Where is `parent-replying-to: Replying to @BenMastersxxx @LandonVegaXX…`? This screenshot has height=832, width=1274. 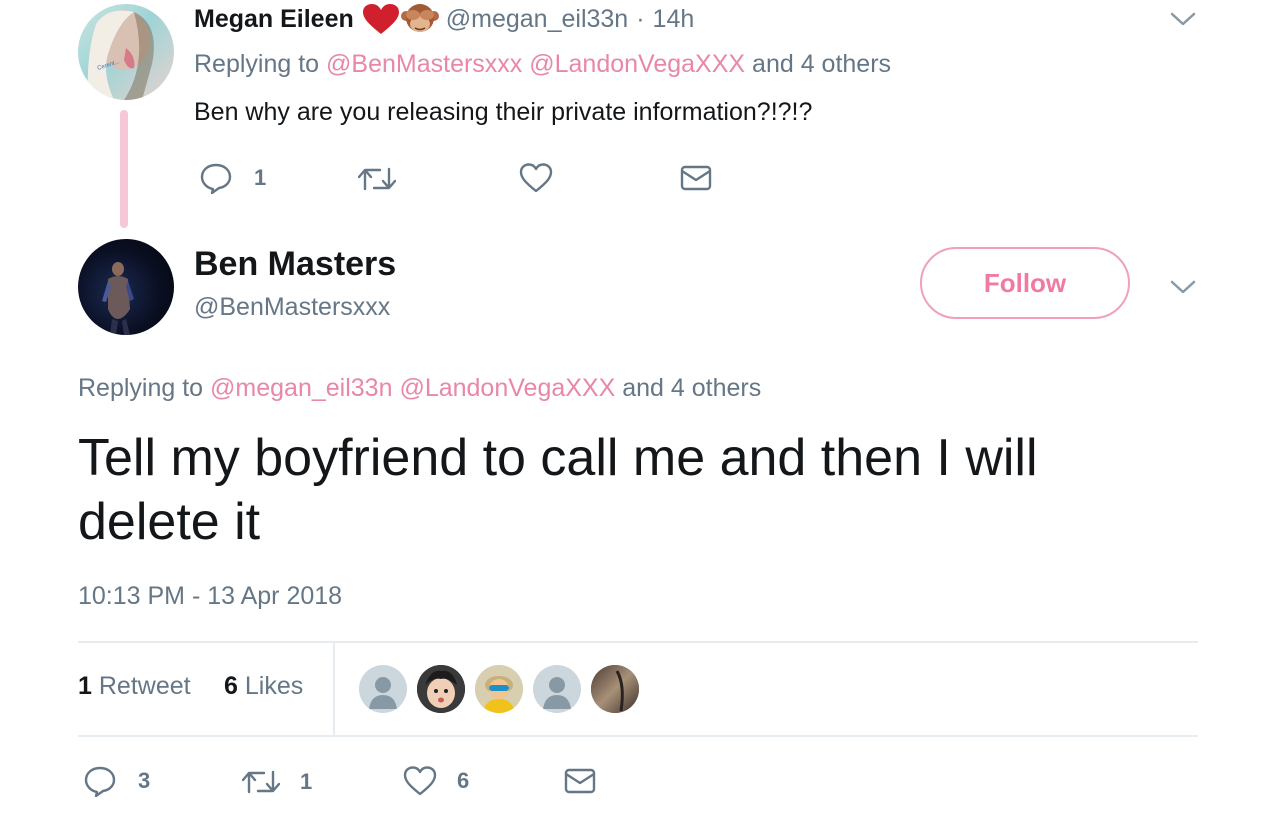 parent-replying-to: Replying to @BenMastersxxx @LandonVegaXX… is located at coordinates (542, 64).